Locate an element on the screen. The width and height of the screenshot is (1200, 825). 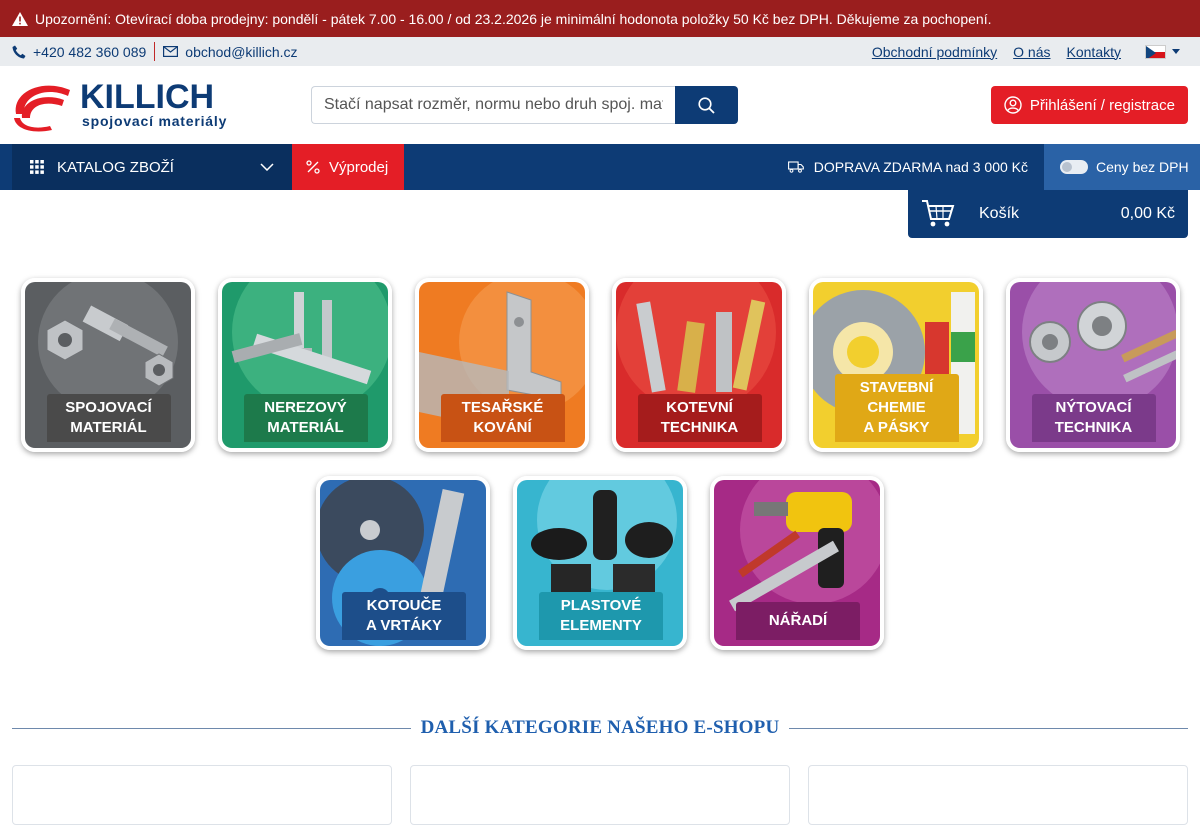
category-tile-tesarske-kovani: TESAŘSKÉ KOVÁNÍ is located at coordinates (501, 365).